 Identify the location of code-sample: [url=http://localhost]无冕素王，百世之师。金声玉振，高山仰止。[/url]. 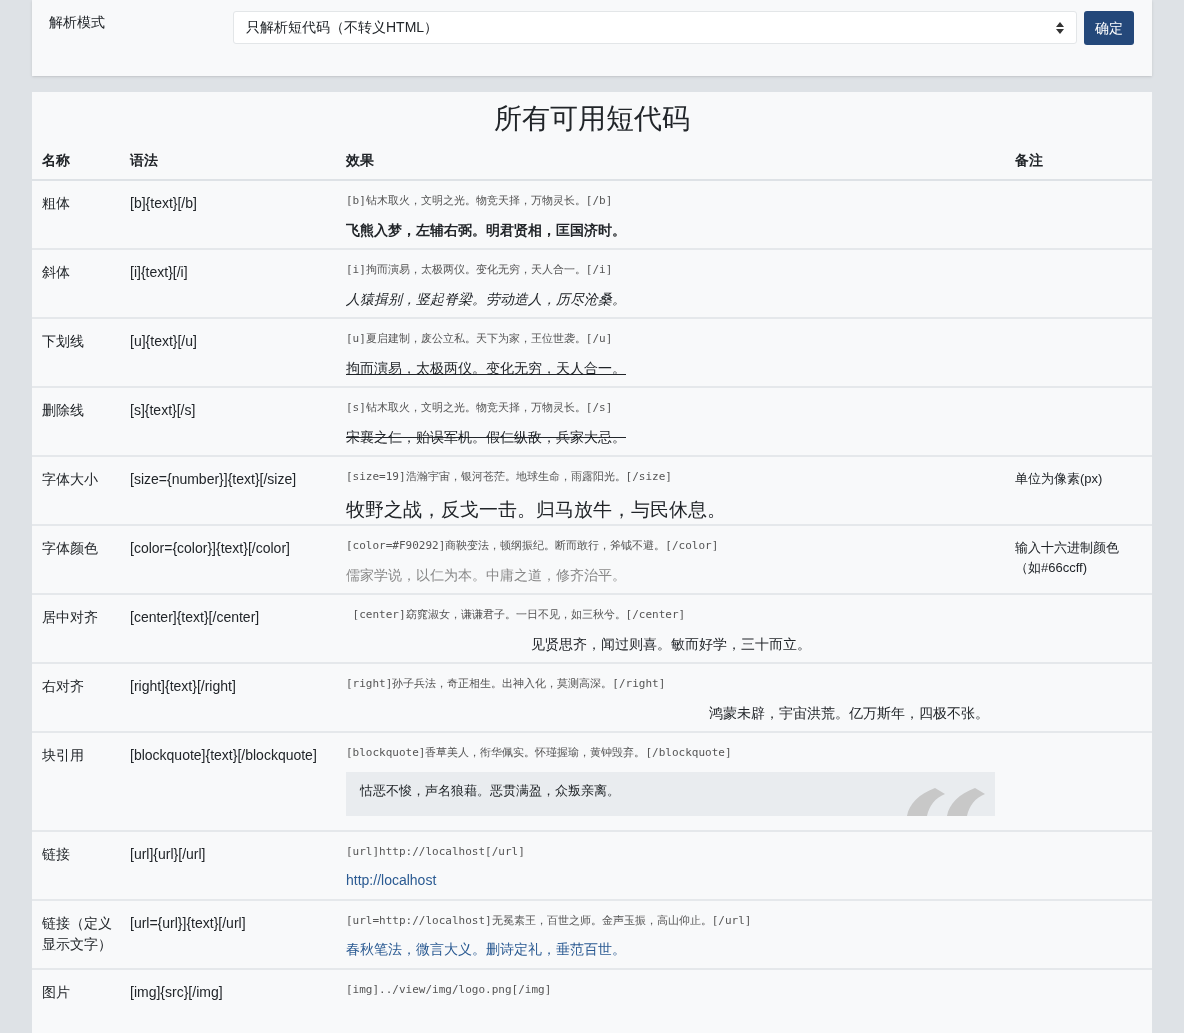
(549, 920).